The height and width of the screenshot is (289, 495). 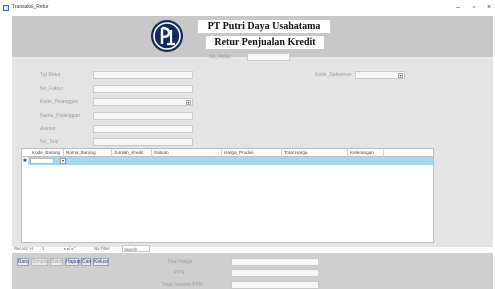 What do you see at coordinates (88, 153) in the screenshot?
I see `column-header: Nama_Barang` at bounding box center [88, 153].